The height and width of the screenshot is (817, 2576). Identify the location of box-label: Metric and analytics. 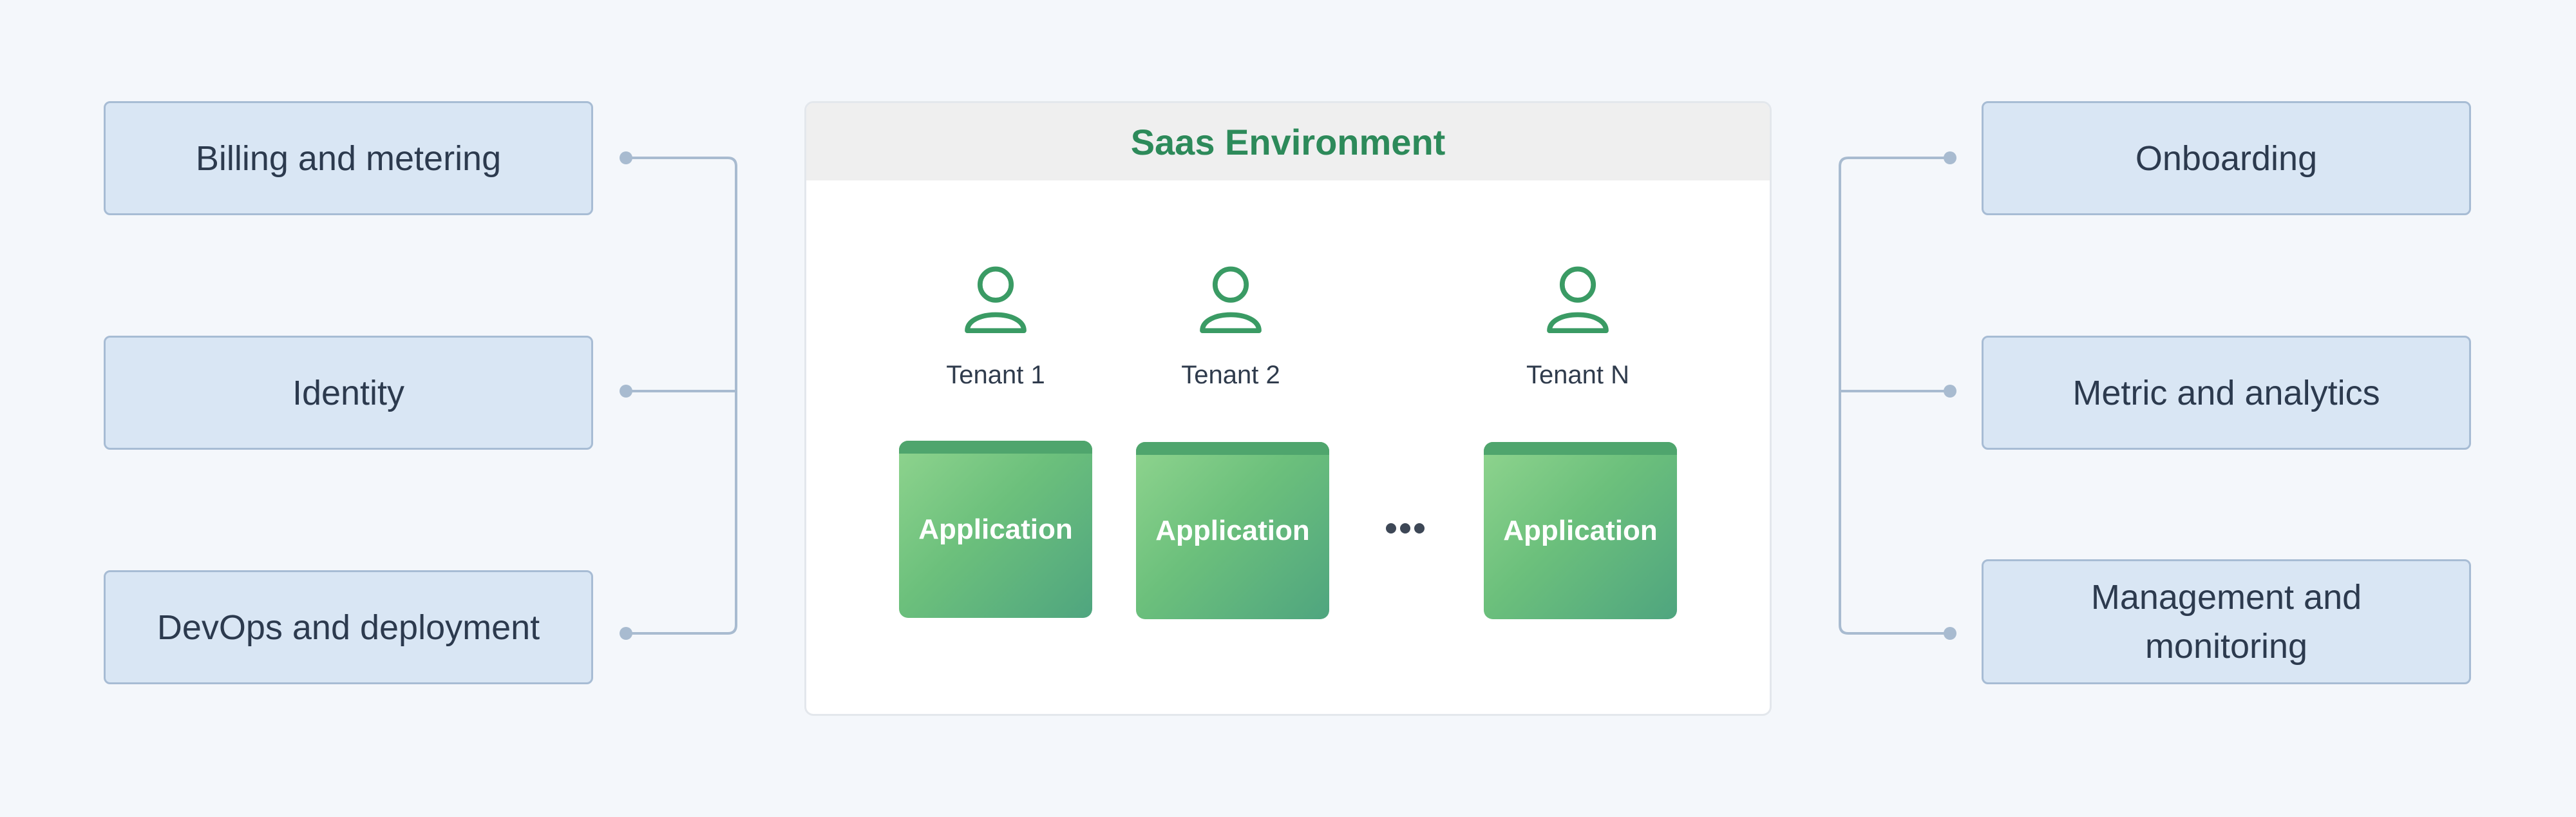
(2226, 393).